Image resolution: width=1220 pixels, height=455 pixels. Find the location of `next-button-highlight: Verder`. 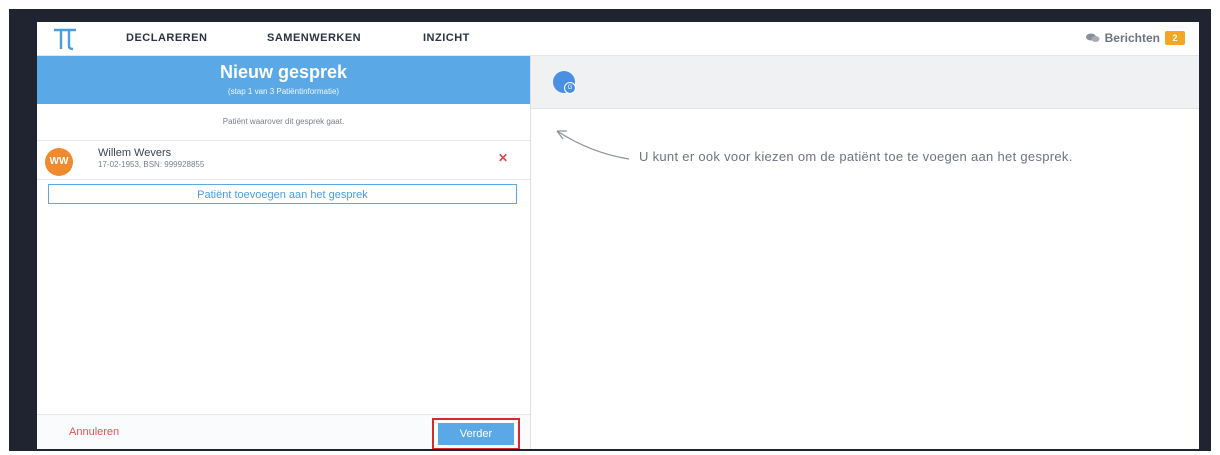

next-button-highlight: Verder is located at coordinates (476, 433).